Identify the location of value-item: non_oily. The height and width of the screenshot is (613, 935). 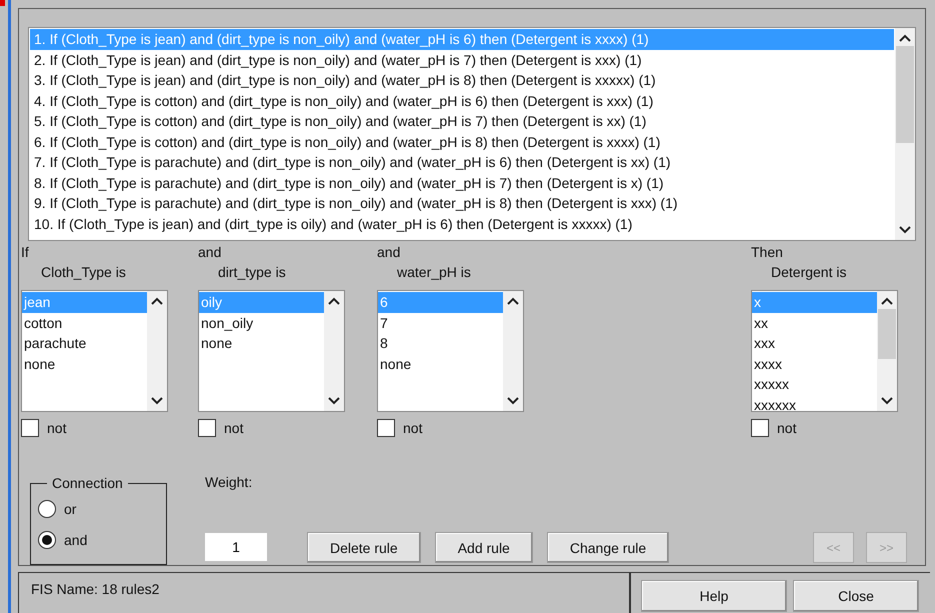
(261, 322).